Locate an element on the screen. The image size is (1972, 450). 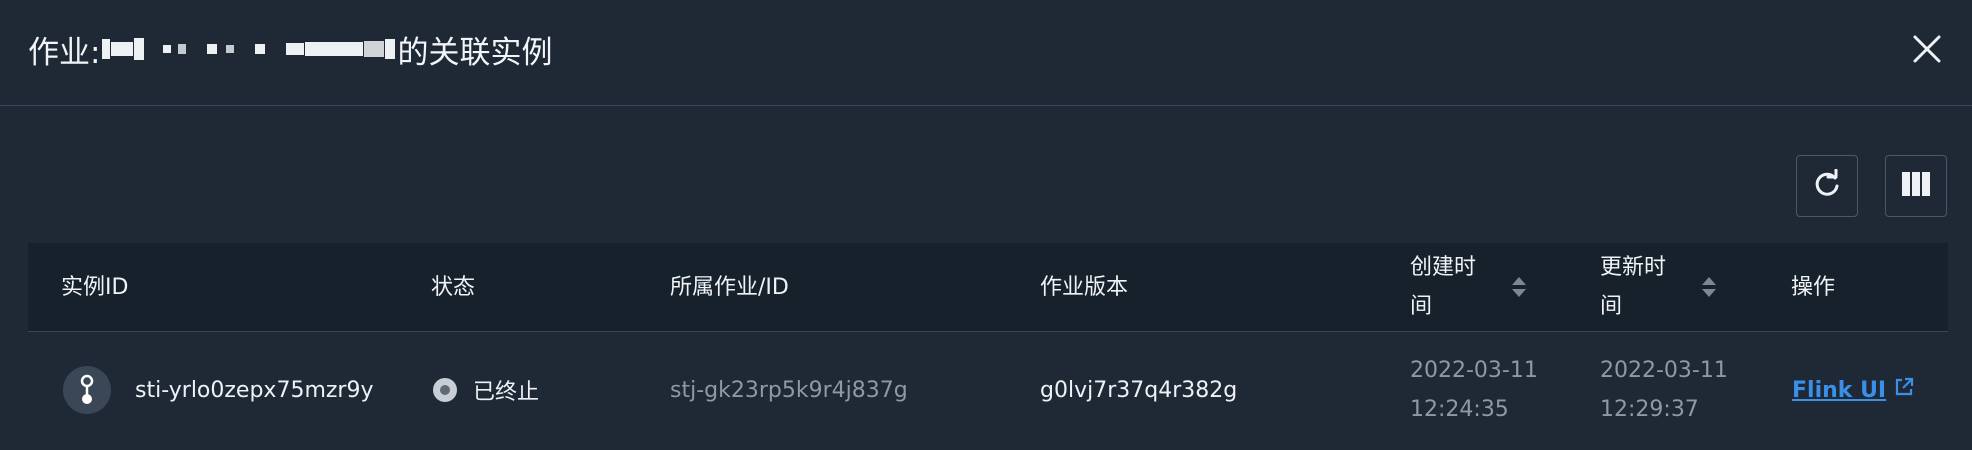
instance-id: sti-yrlo0zepx75mzr9y is located at coordinates (254, 390).